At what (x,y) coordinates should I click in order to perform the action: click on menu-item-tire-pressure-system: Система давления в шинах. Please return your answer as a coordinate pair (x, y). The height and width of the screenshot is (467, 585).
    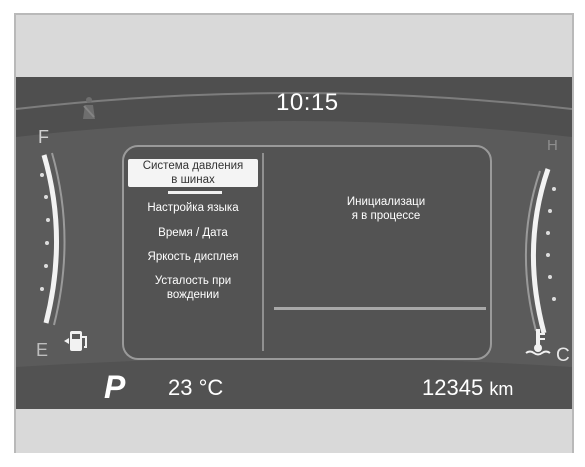
    Looking at the image, I should click on (193, 173).